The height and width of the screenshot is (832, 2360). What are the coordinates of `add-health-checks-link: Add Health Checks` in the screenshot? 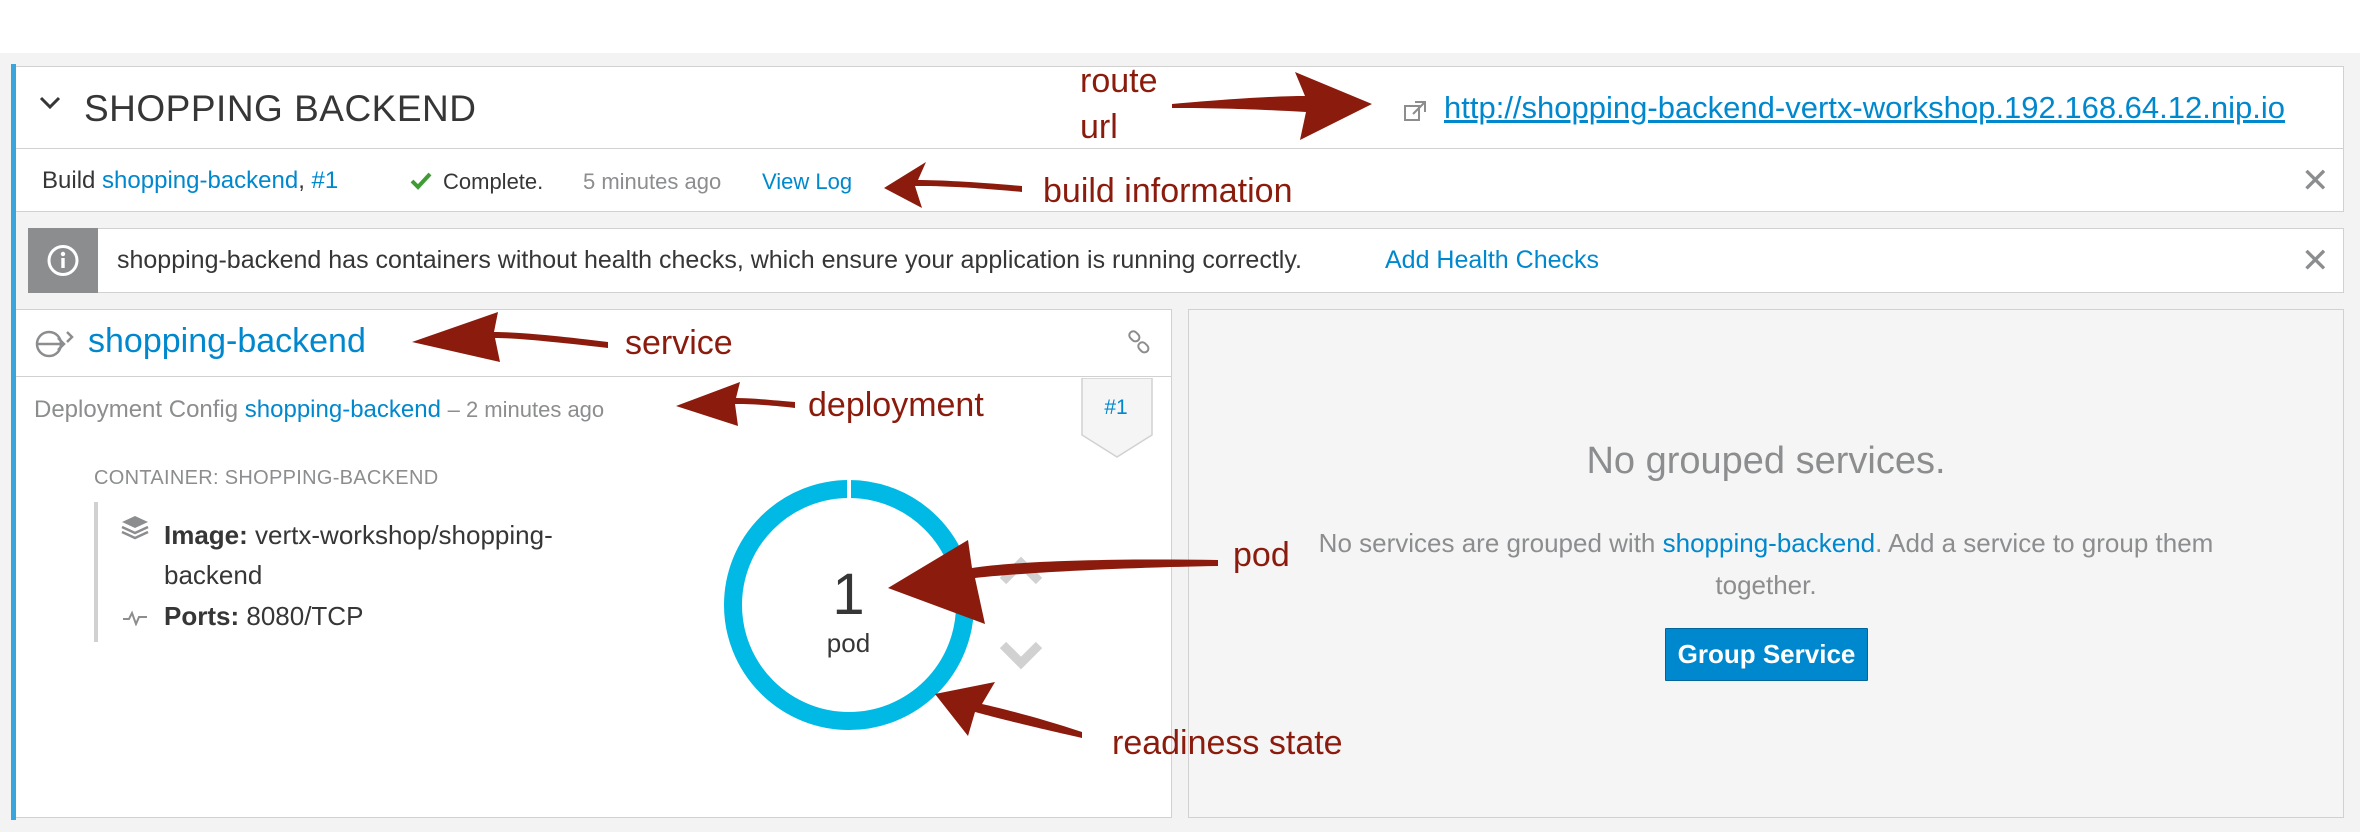 It's located at (1492, 260).